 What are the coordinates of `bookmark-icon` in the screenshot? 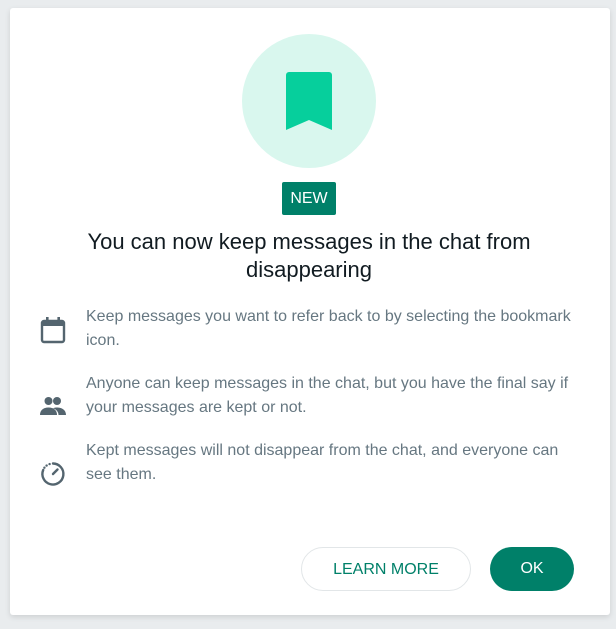 It's located at (309, 101).